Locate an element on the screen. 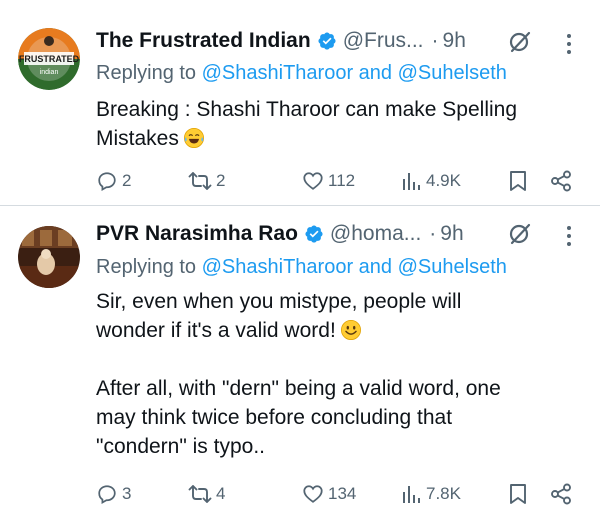 This screenshot has width=600, height=522. reply-button: 3 is located at coordinates (113, 494).